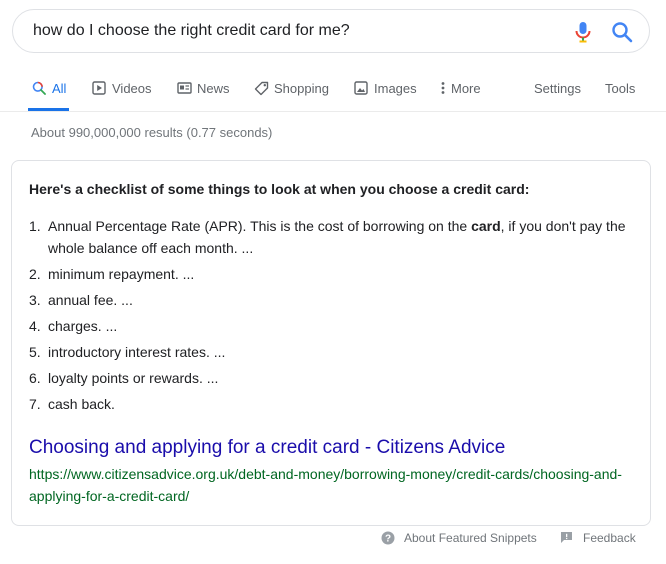 This screenshot has width=666, height=564. Describe the element at coordinates (609, 538) in the screenshot. I see `footer-label: Feedback` at that location.